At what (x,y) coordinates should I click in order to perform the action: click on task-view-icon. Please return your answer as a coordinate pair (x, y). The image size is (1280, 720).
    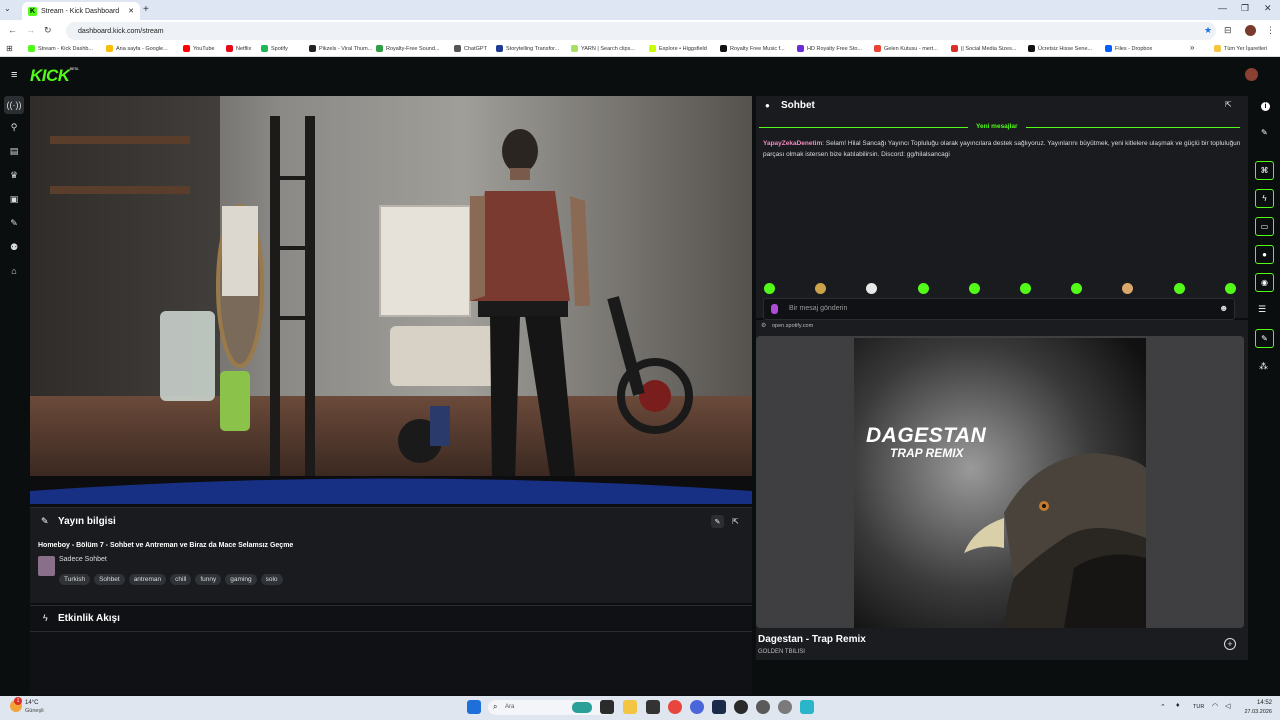
    Looking at the image, I should click on (607, 707).